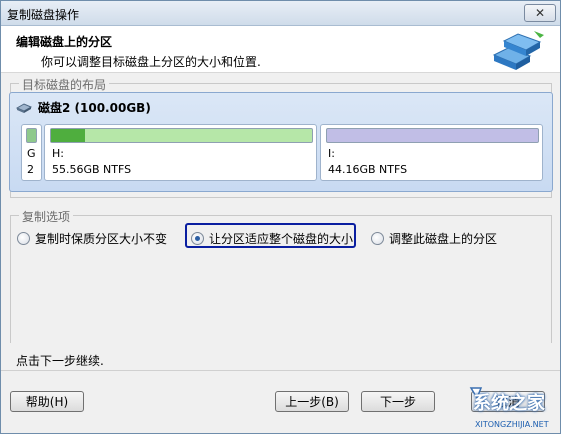 Image resolution: width=561 pixels, height=434 pixels. Describe the element at coordinates (46, 216) in the screenshot. I see `options-group-title: 复制选项` at that location.